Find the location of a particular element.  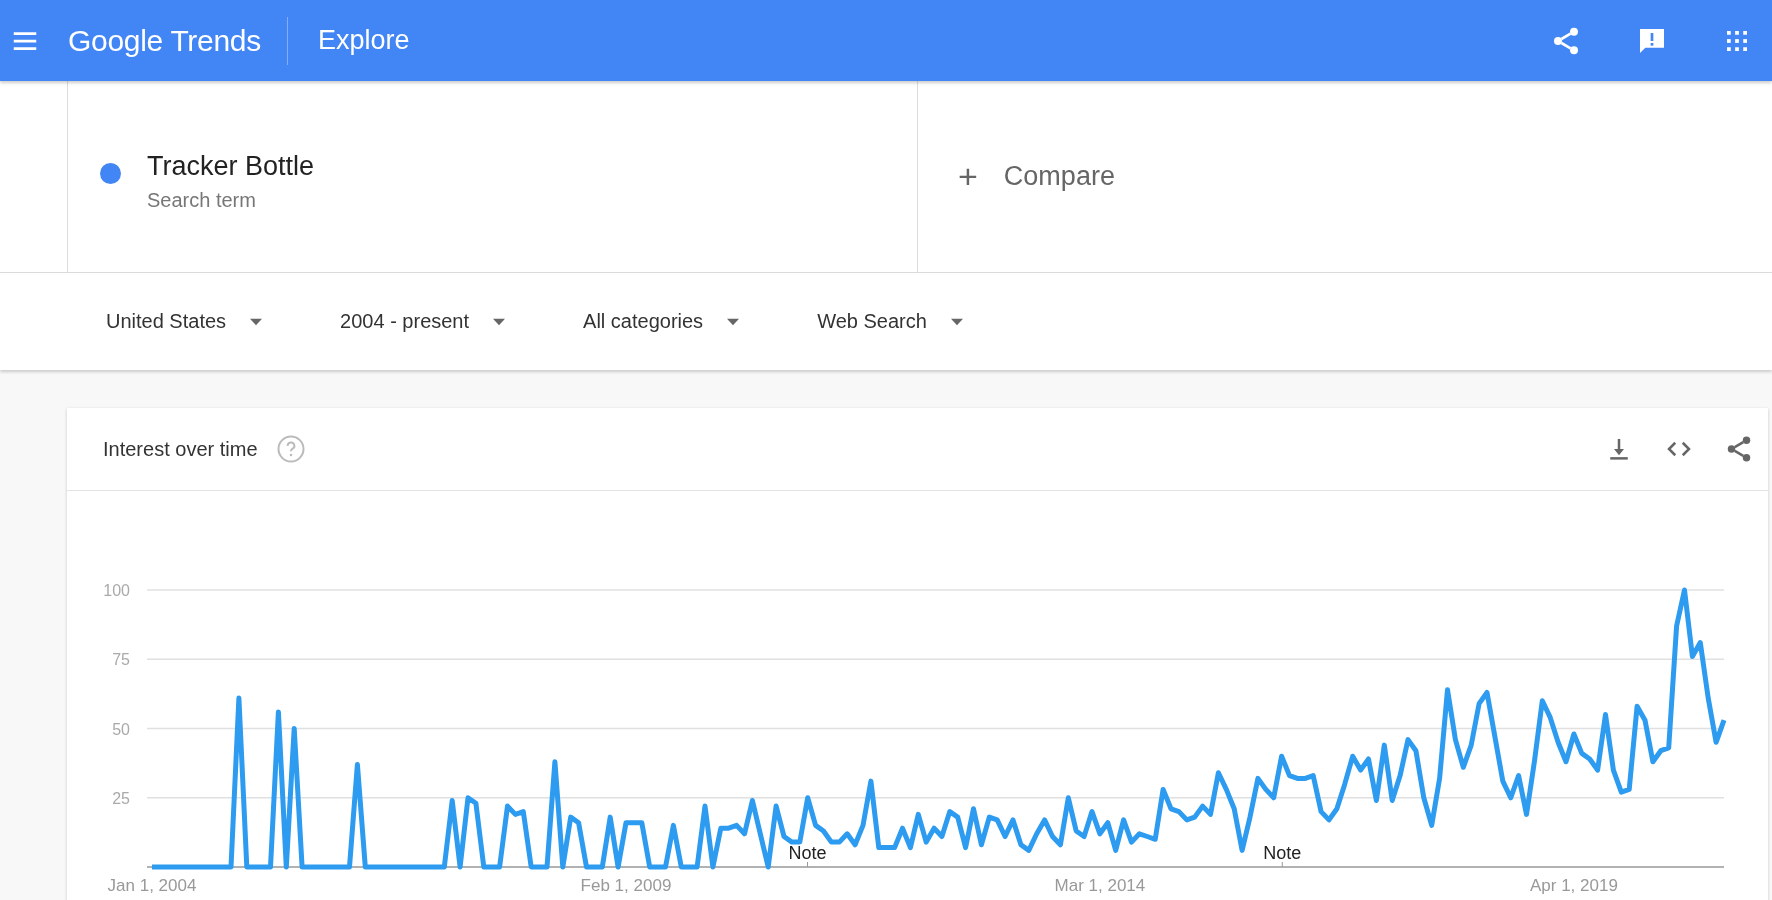

x-axis-label: Feb 1, 2009 is located at coordinates (626, 885).